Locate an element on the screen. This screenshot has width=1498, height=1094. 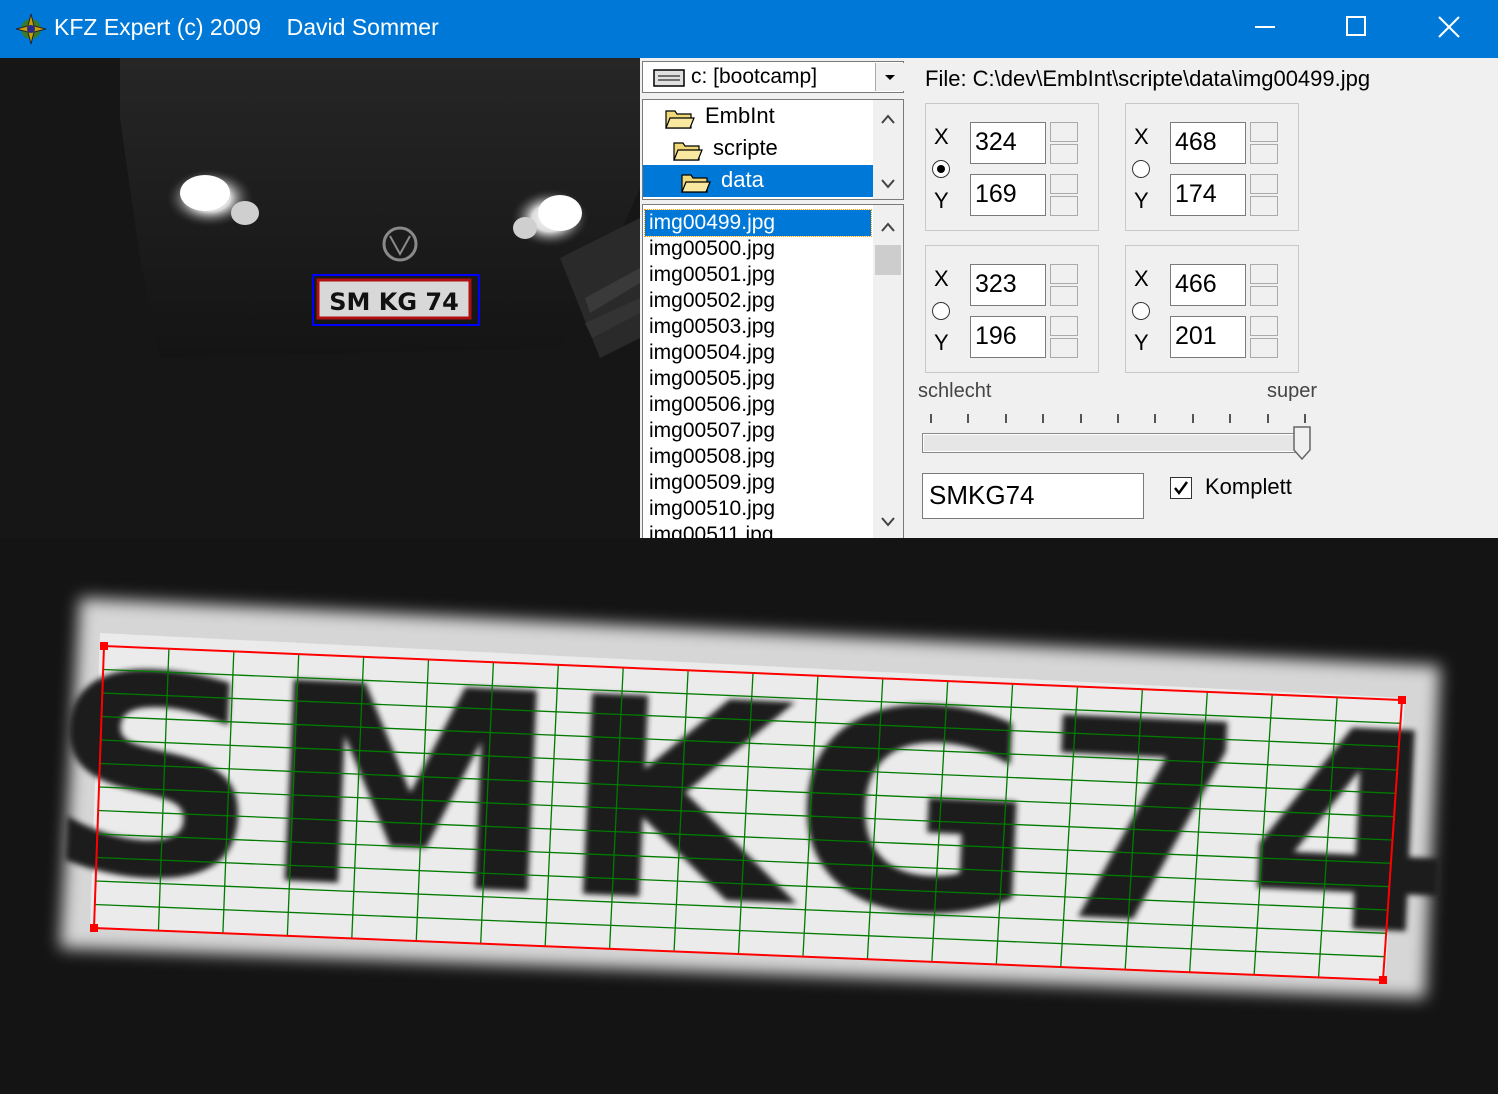
x-input: 468 is located at coordinates (1208, 143).